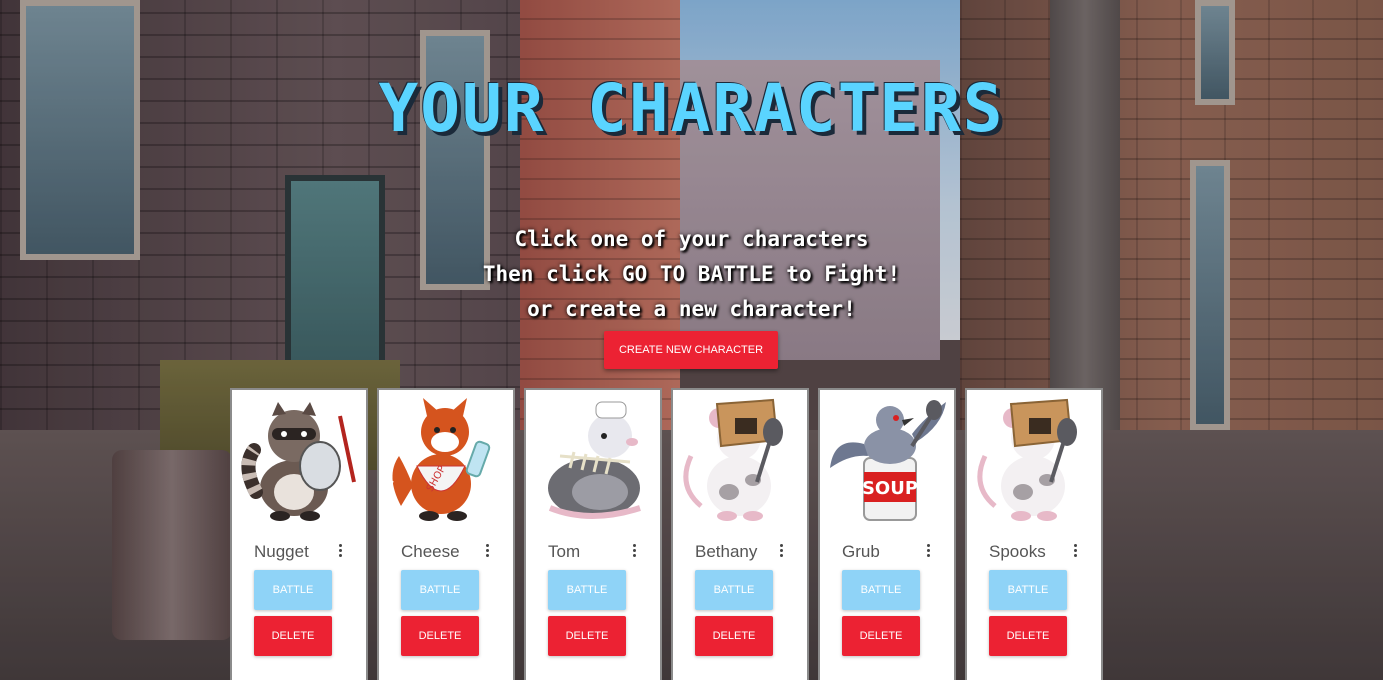  What do you see at coordinates (281, 551) in the screenshot?
I see `character-name: Nugget` at bounding box center [281, 551].